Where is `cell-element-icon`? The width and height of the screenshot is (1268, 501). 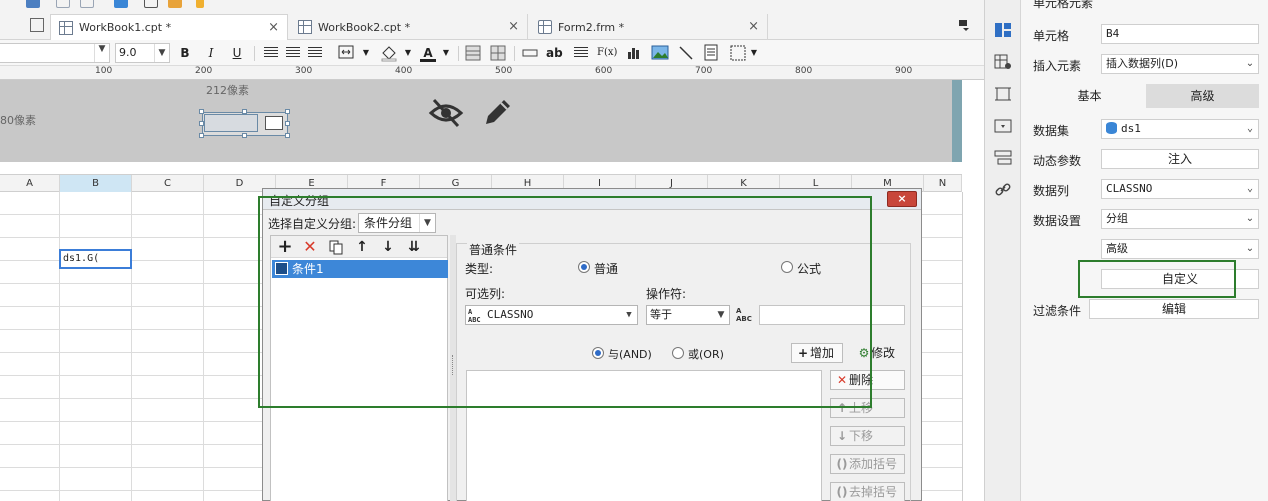 cell-element-icon is located at coordinates (1003, 30).